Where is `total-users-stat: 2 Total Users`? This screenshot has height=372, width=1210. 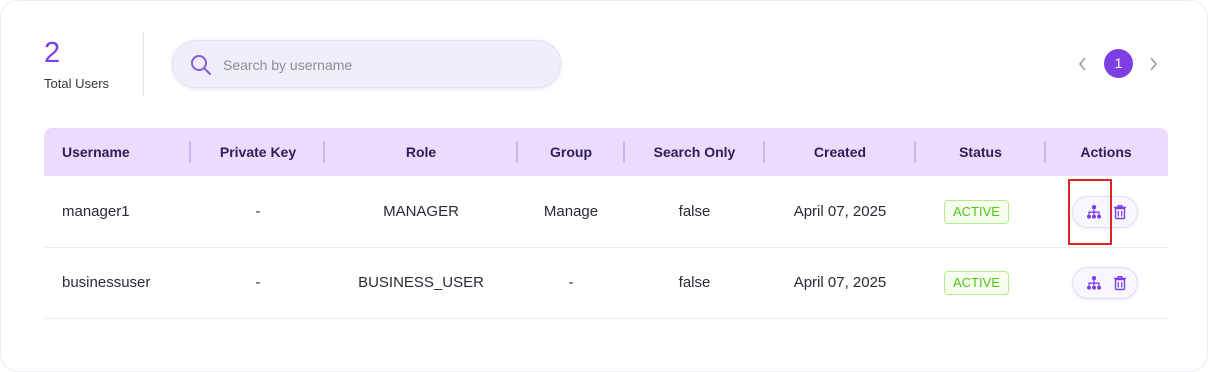 total-users-stat: 2 Total Users is located at coordinates (76, 63).